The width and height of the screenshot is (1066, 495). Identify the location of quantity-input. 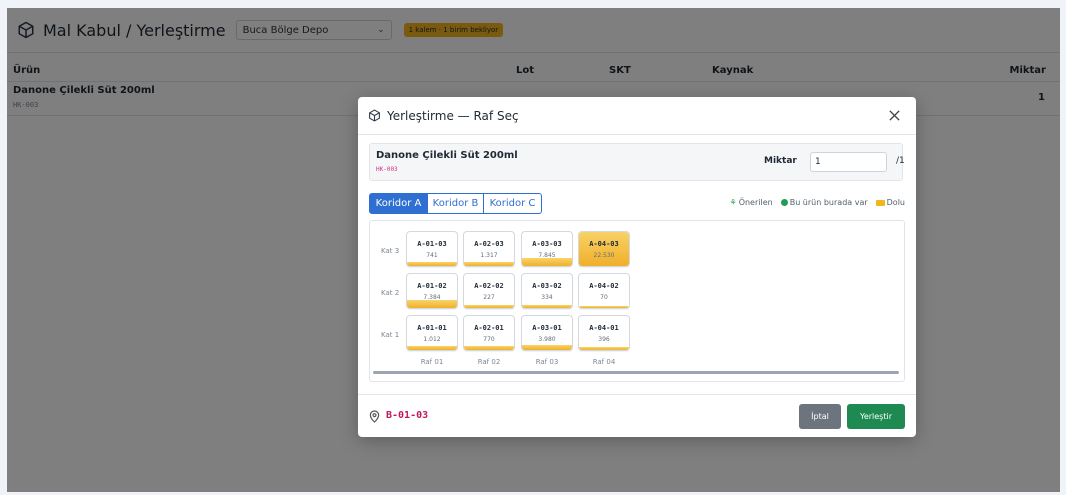
(848, 162).